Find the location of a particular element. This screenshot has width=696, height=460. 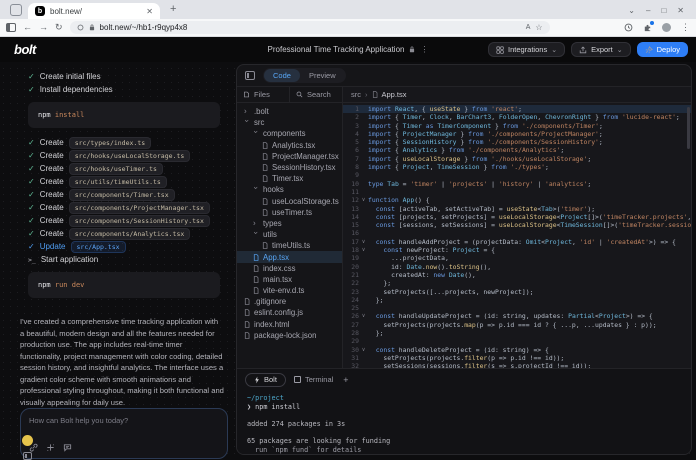

tab-preview: Preview is located at coordinates (322, 75).